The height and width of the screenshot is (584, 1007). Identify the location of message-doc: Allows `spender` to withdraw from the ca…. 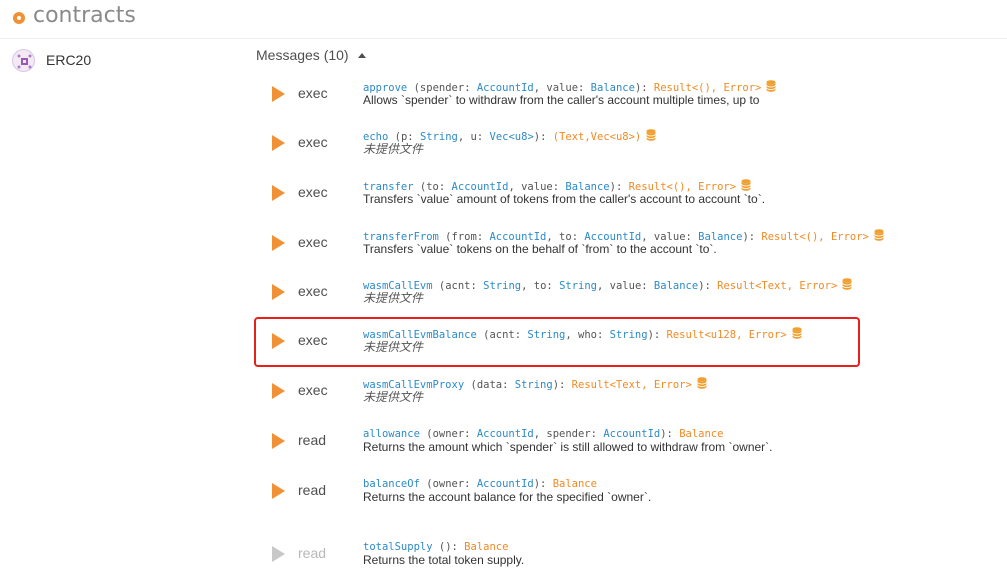
(561, 100).